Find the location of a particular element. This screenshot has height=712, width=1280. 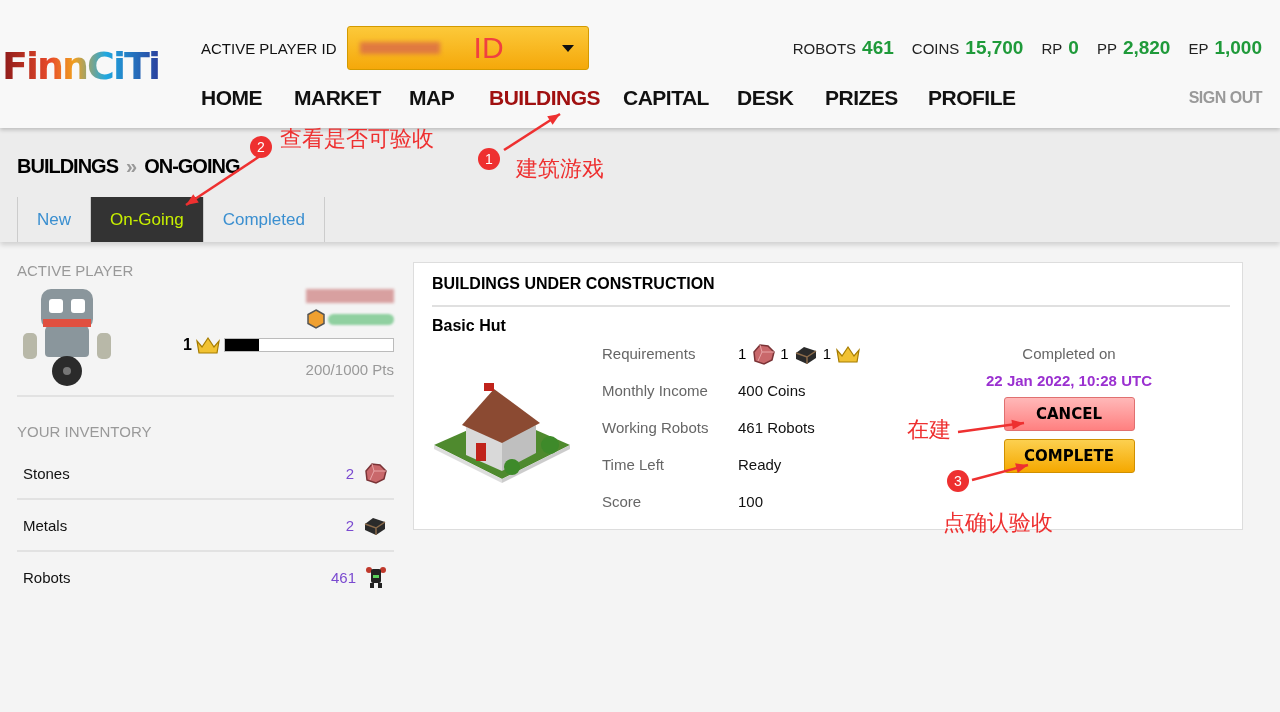

stat-label: EP is located at coordinates (1198, 48).